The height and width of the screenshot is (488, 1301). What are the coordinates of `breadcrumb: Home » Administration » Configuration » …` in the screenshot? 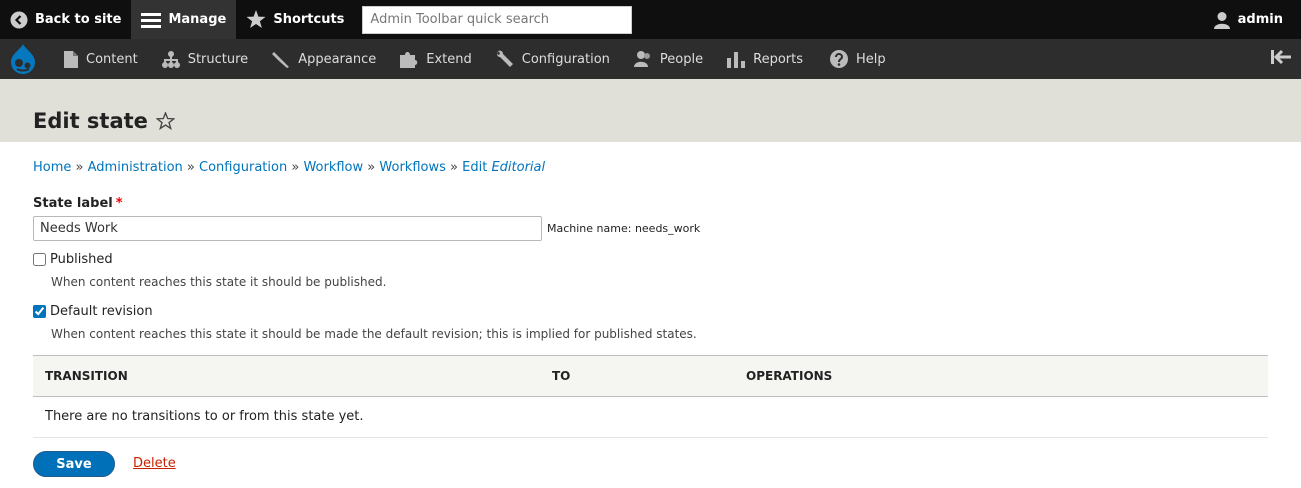 It's located at (289, 167).